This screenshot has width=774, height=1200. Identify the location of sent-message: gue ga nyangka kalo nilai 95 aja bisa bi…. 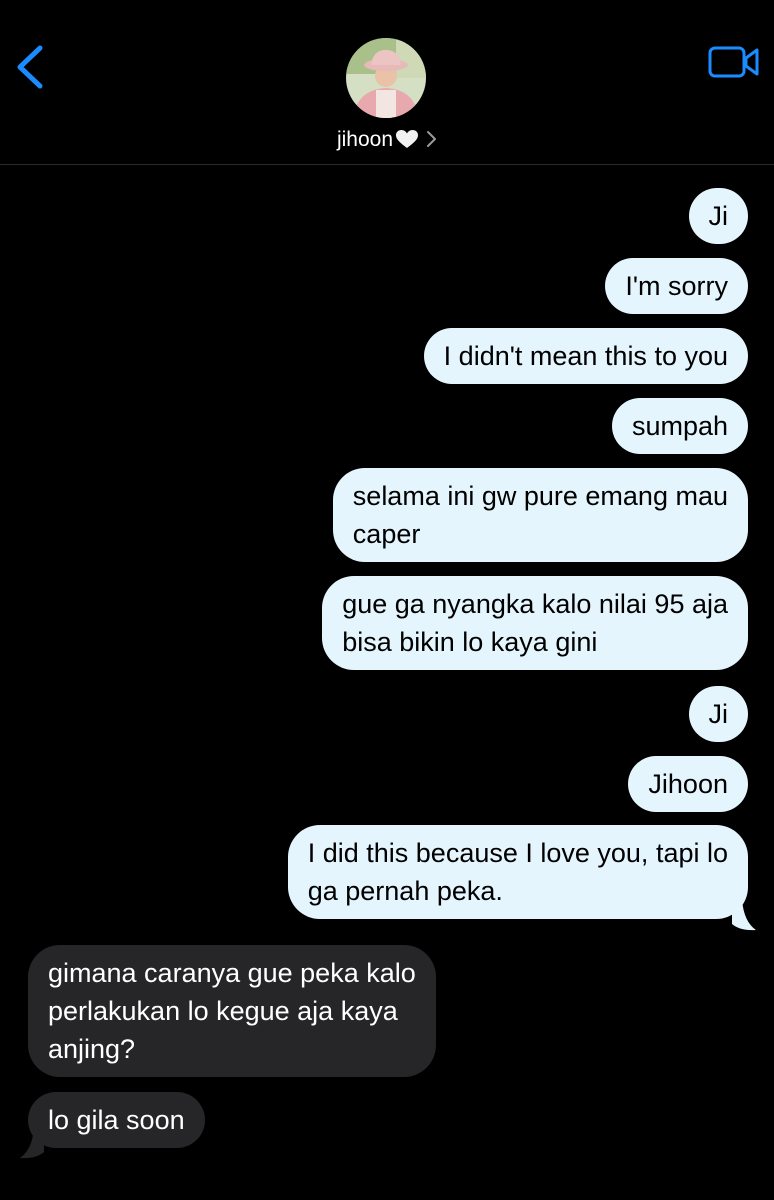
(535, 623).